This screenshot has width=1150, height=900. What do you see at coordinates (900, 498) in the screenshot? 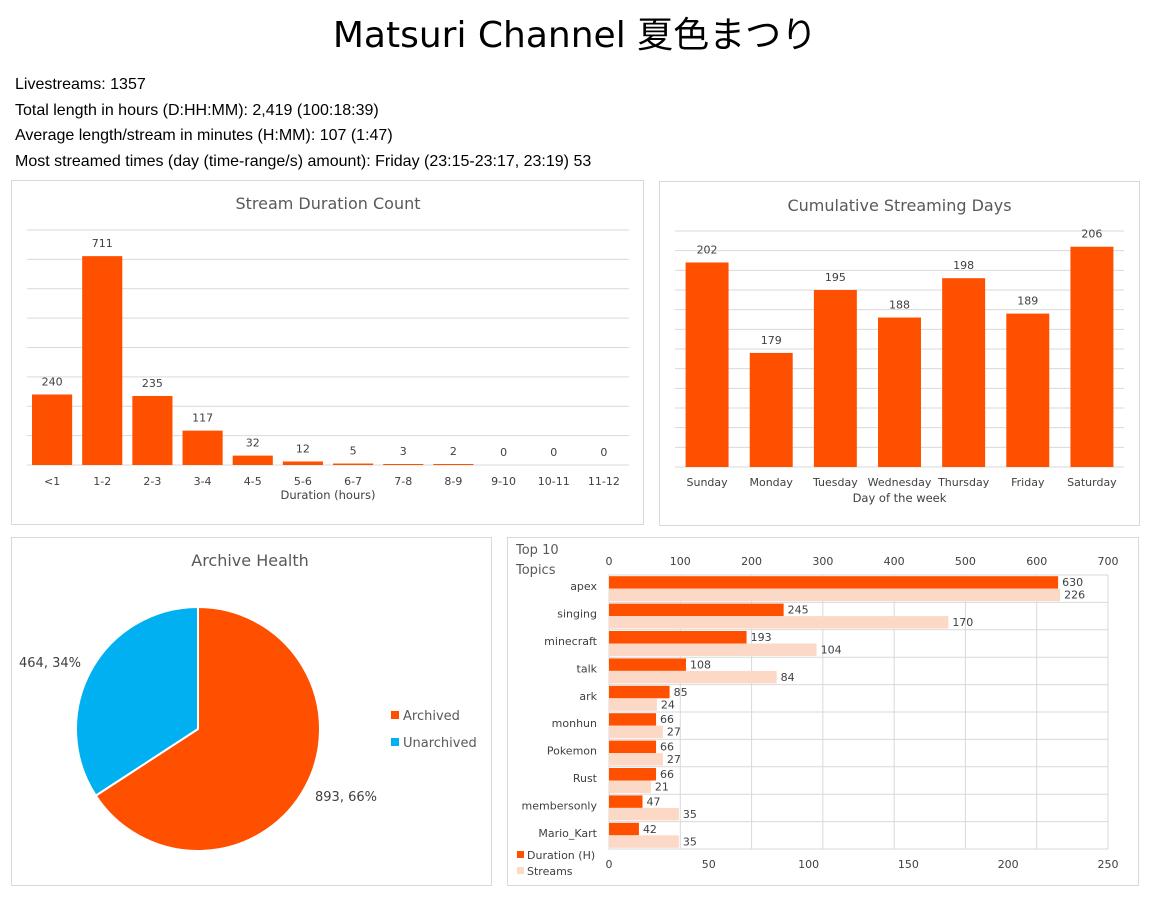
I see `x-axis-title: Day of the week` at bounding box center [900, 498].